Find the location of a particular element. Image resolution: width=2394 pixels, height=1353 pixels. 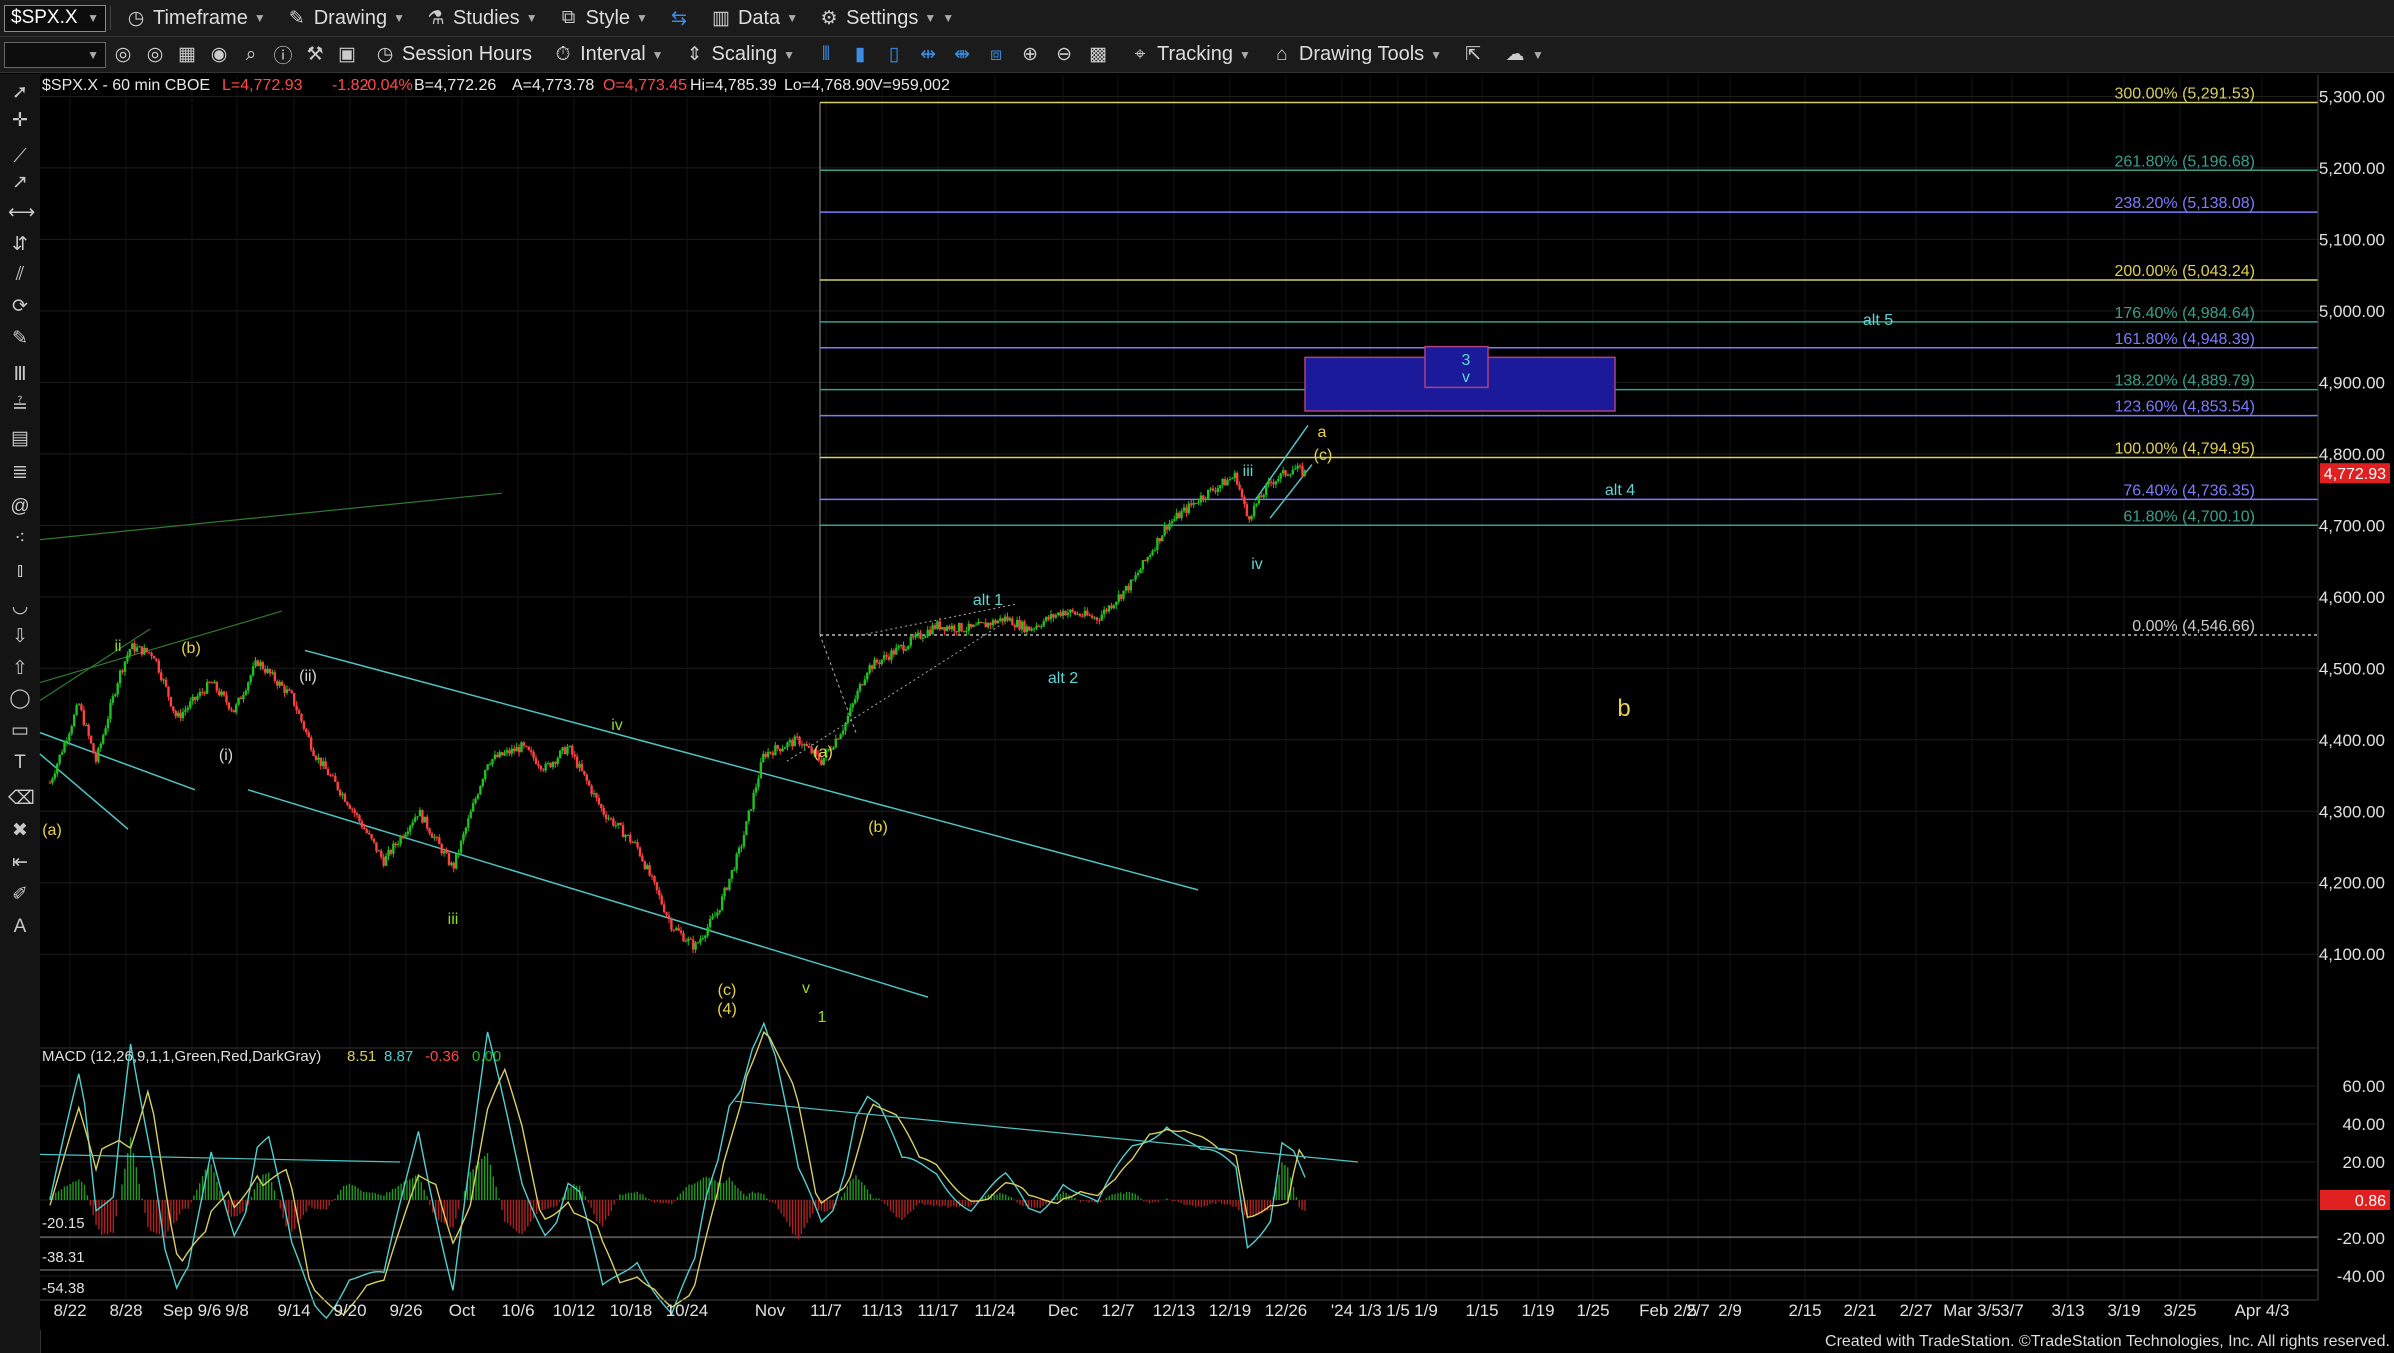

date-tick-label: 11/7 is located at coordinates (826, 1310).